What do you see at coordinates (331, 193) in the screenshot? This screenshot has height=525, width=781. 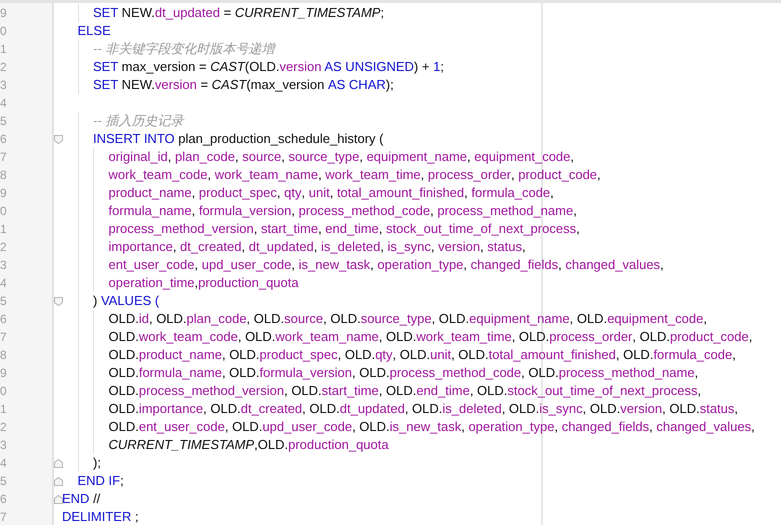 I see `code-line: product_name, product_spec, qty, unit, total_amount_finished, formula_code,` at bounding box center [331, 193].